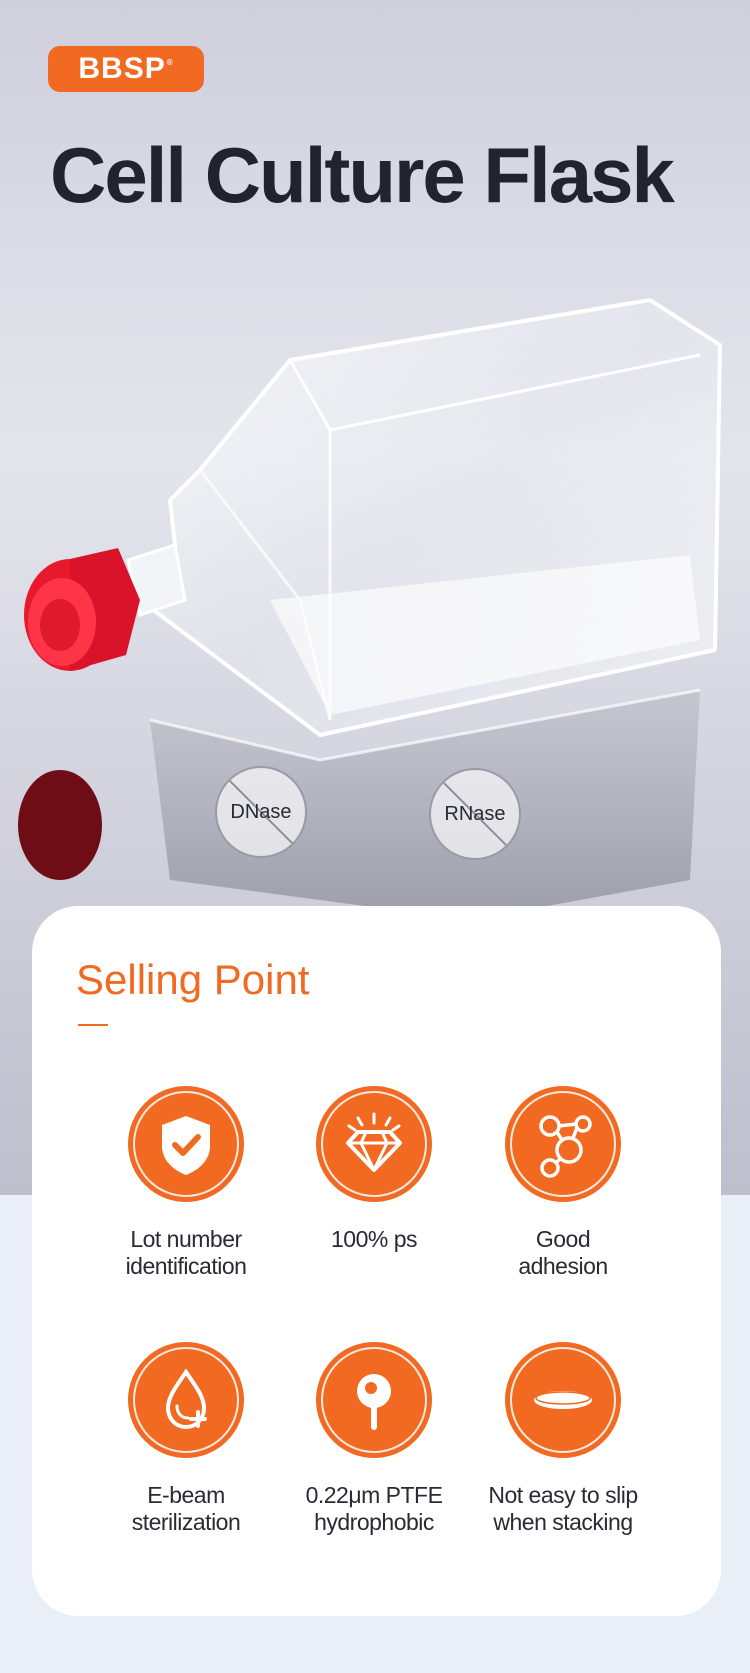  Describe the element at coordinates (122, 68) in the screenshot. I see `brand-logo-text: BBSP` at that location.